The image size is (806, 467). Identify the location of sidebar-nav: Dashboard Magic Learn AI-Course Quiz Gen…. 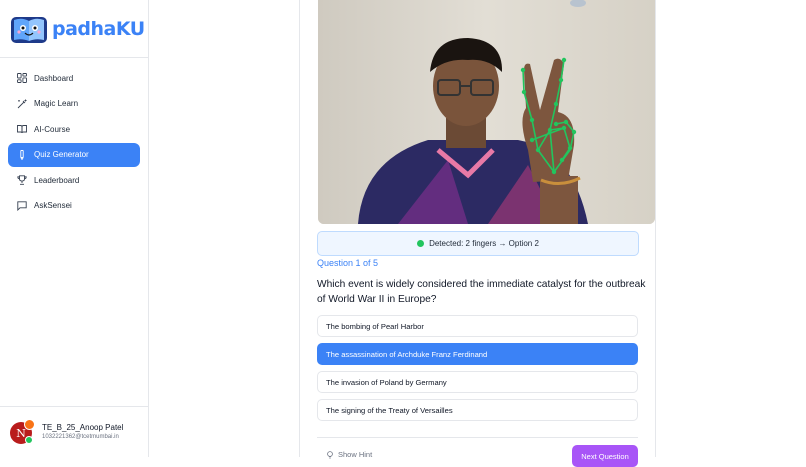
(74, 142).